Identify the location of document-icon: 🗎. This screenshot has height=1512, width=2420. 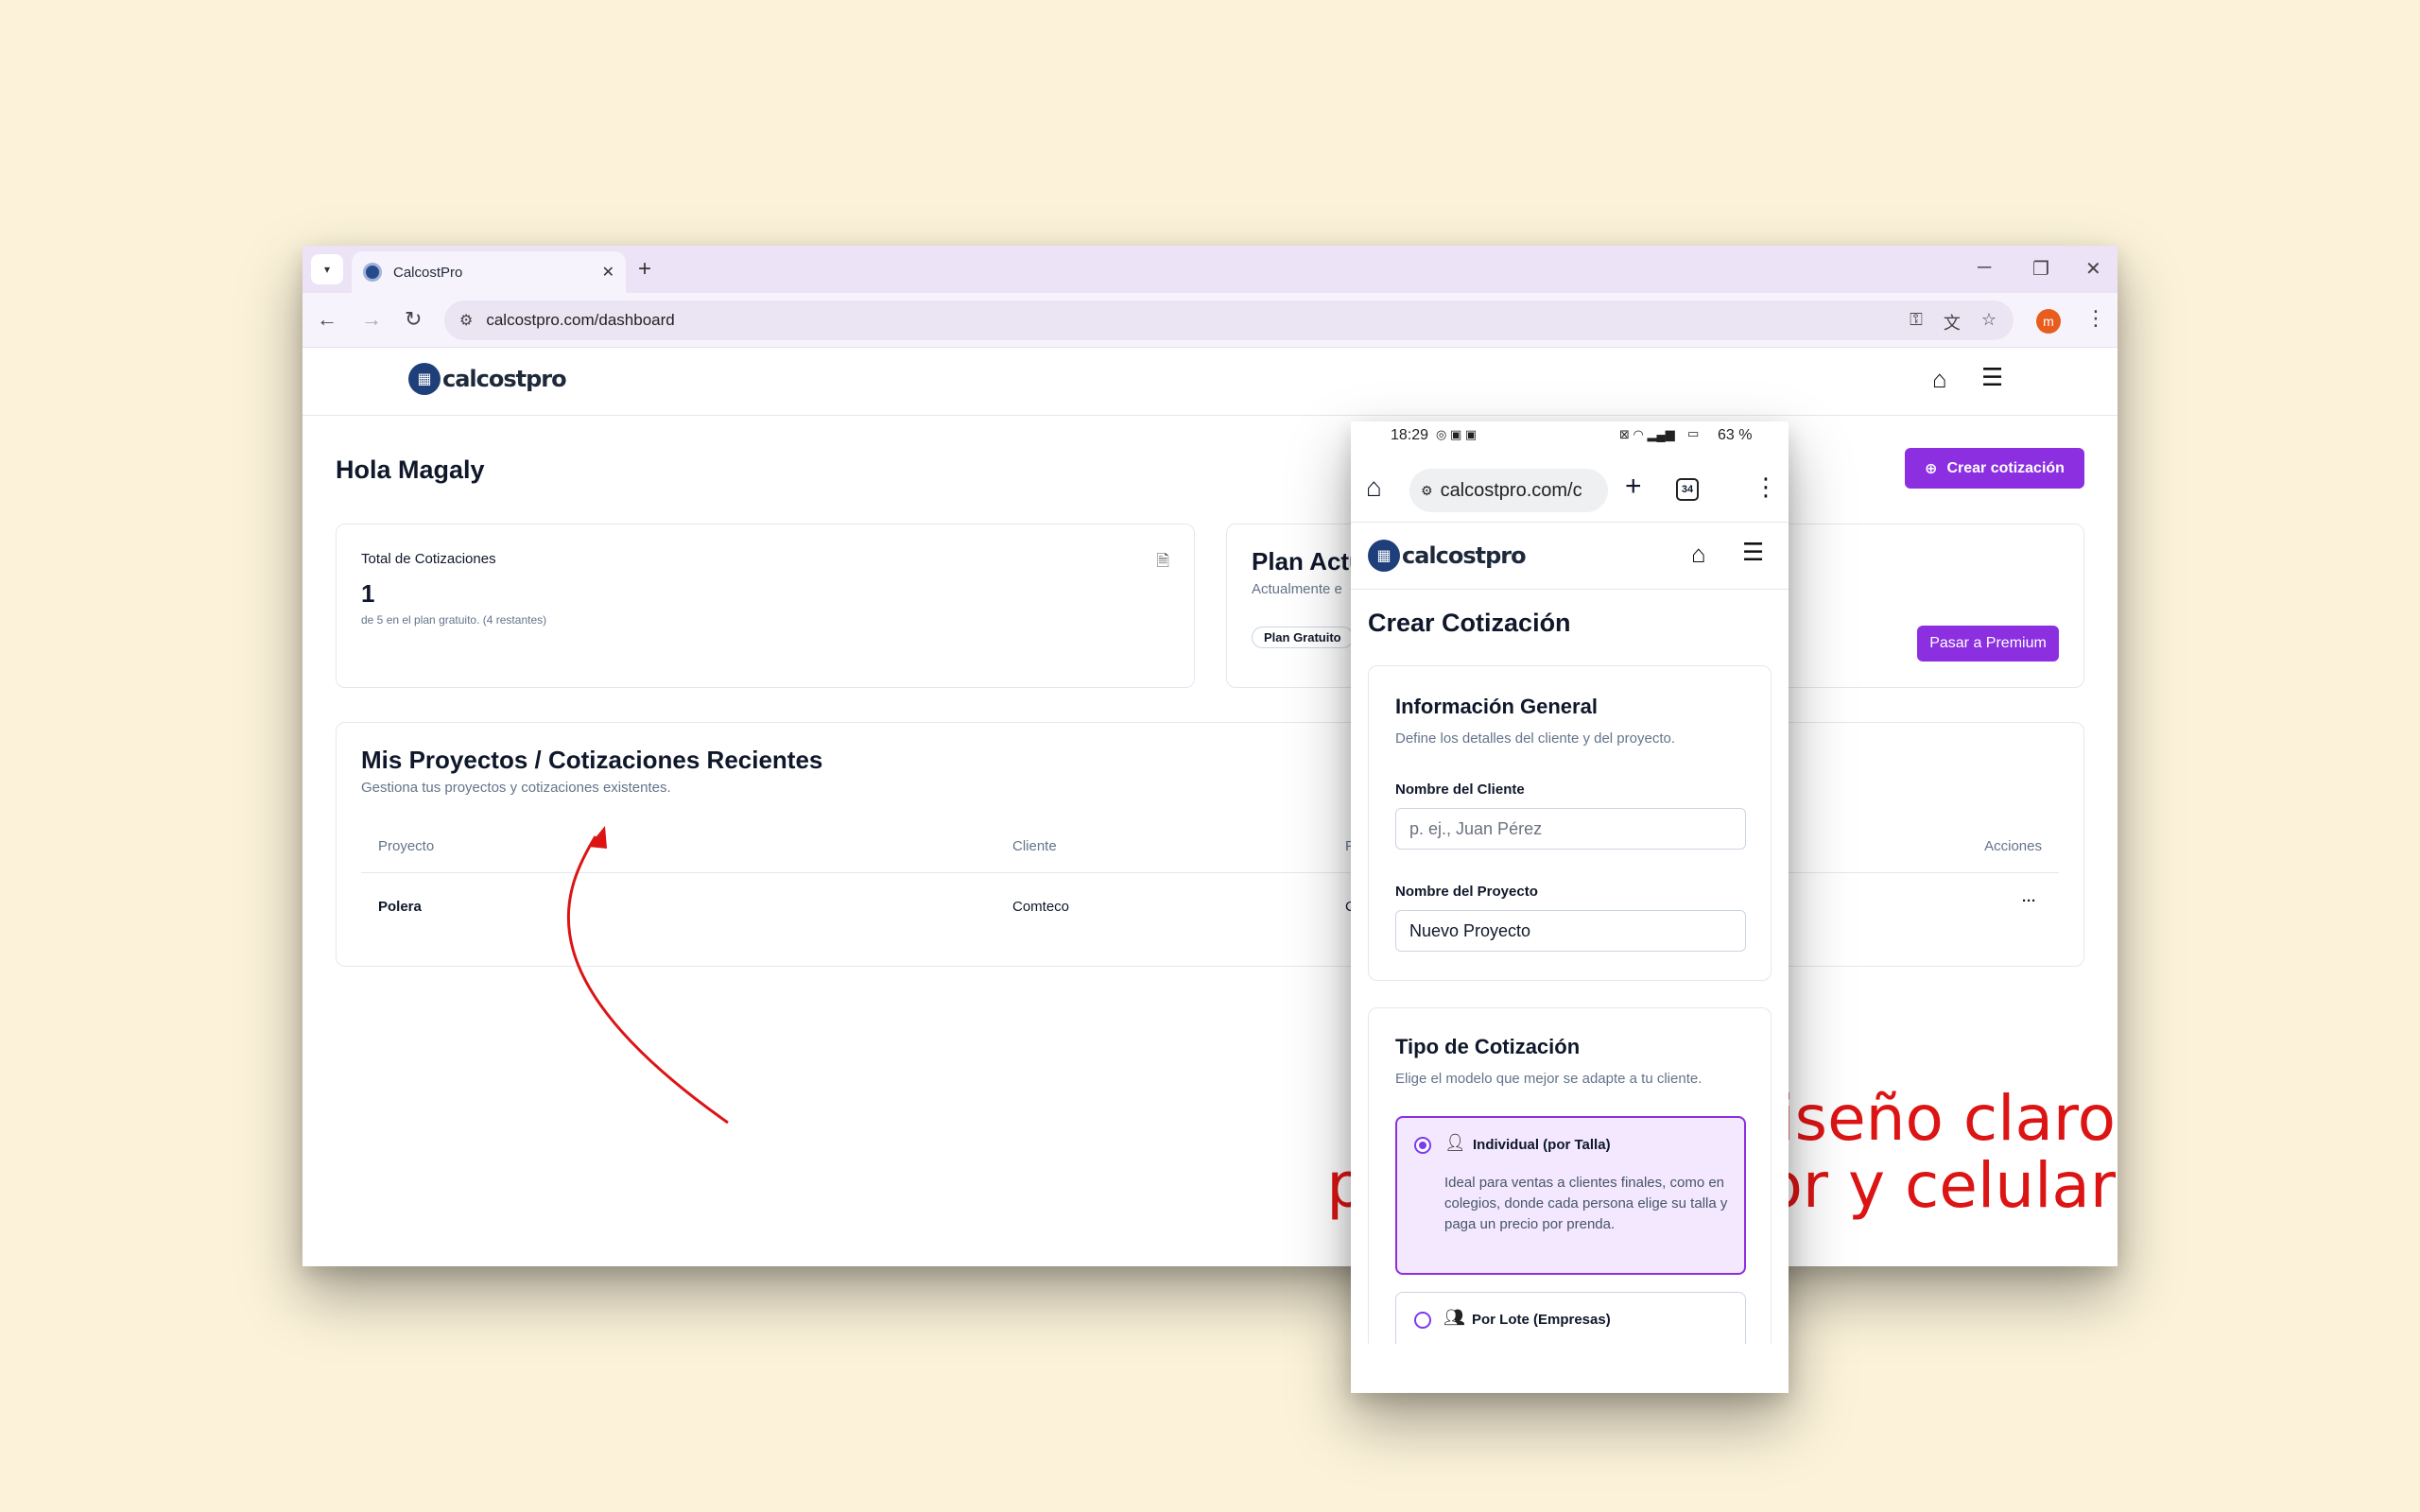
(1162, 561).